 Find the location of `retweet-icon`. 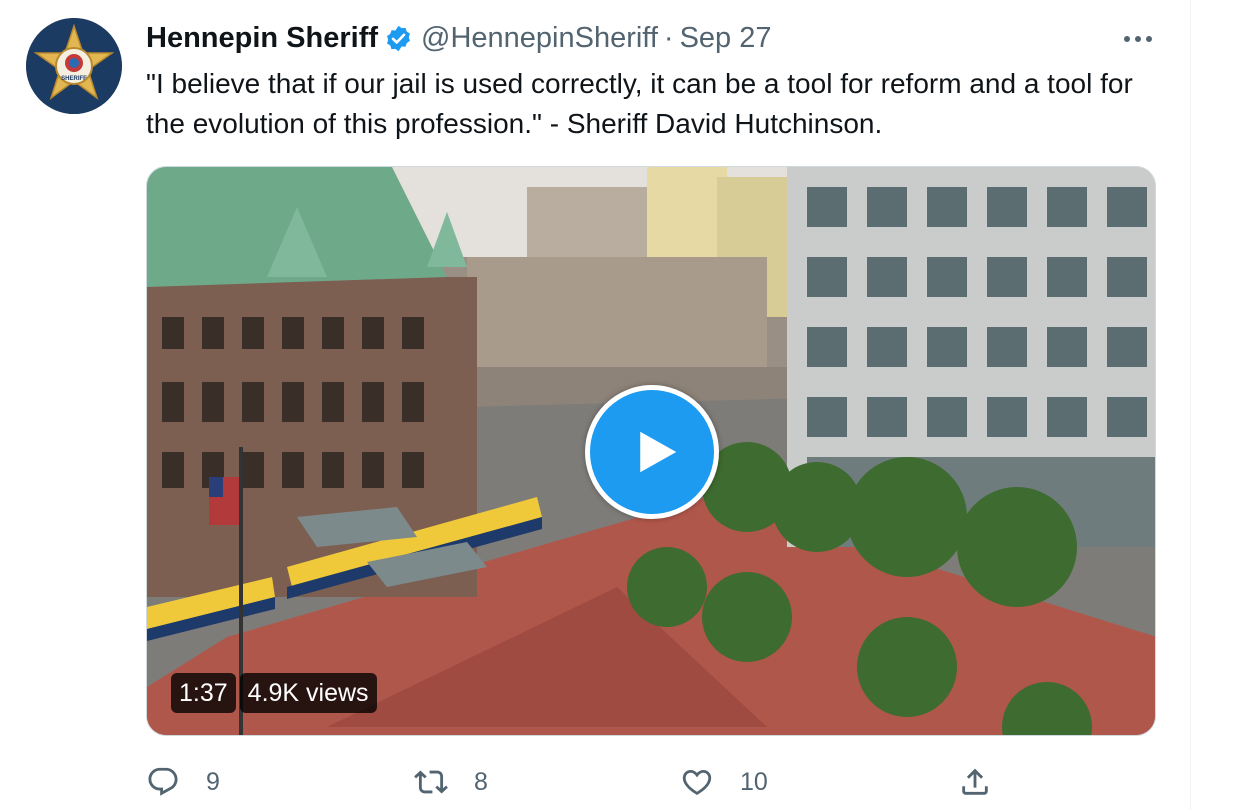

retweet-icon is located at coordinates (431, 782).